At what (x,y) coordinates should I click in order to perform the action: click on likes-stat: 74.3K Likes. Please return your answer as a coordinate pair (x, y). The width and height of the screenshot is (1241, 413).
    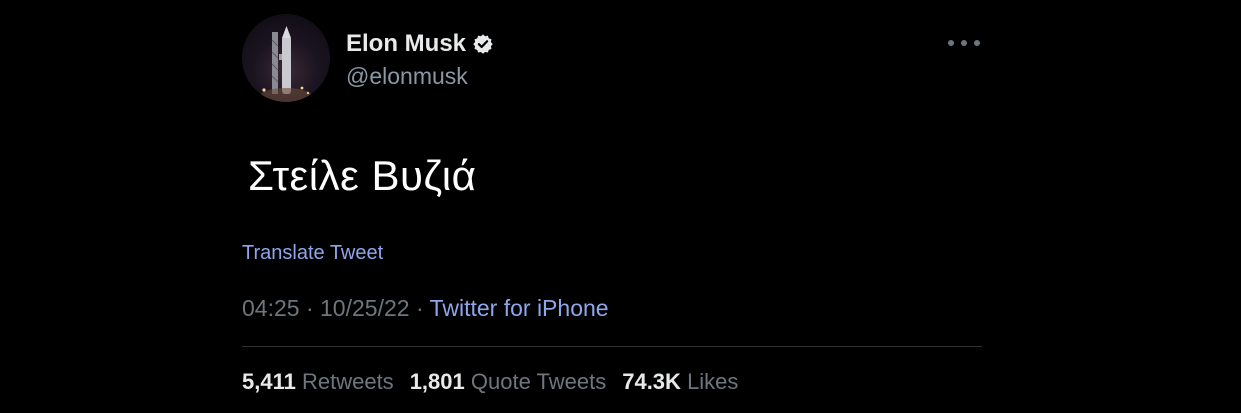
    Looking at the image, I should click on (680, 382).